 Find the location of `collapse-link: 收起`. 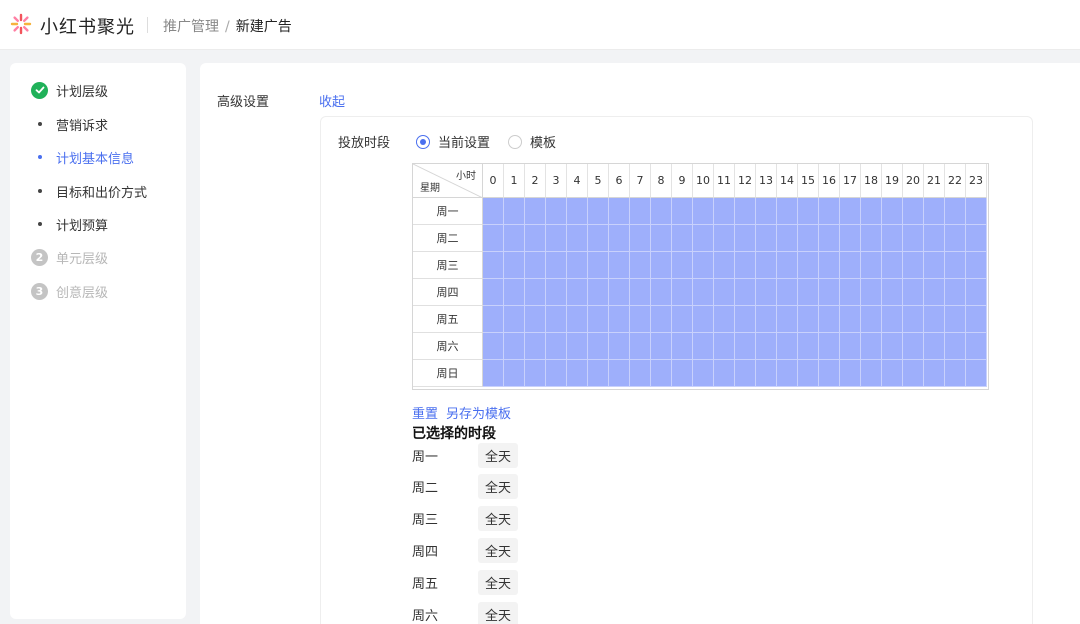

collapse-link: 收起 is located at coordinates (332, 100).